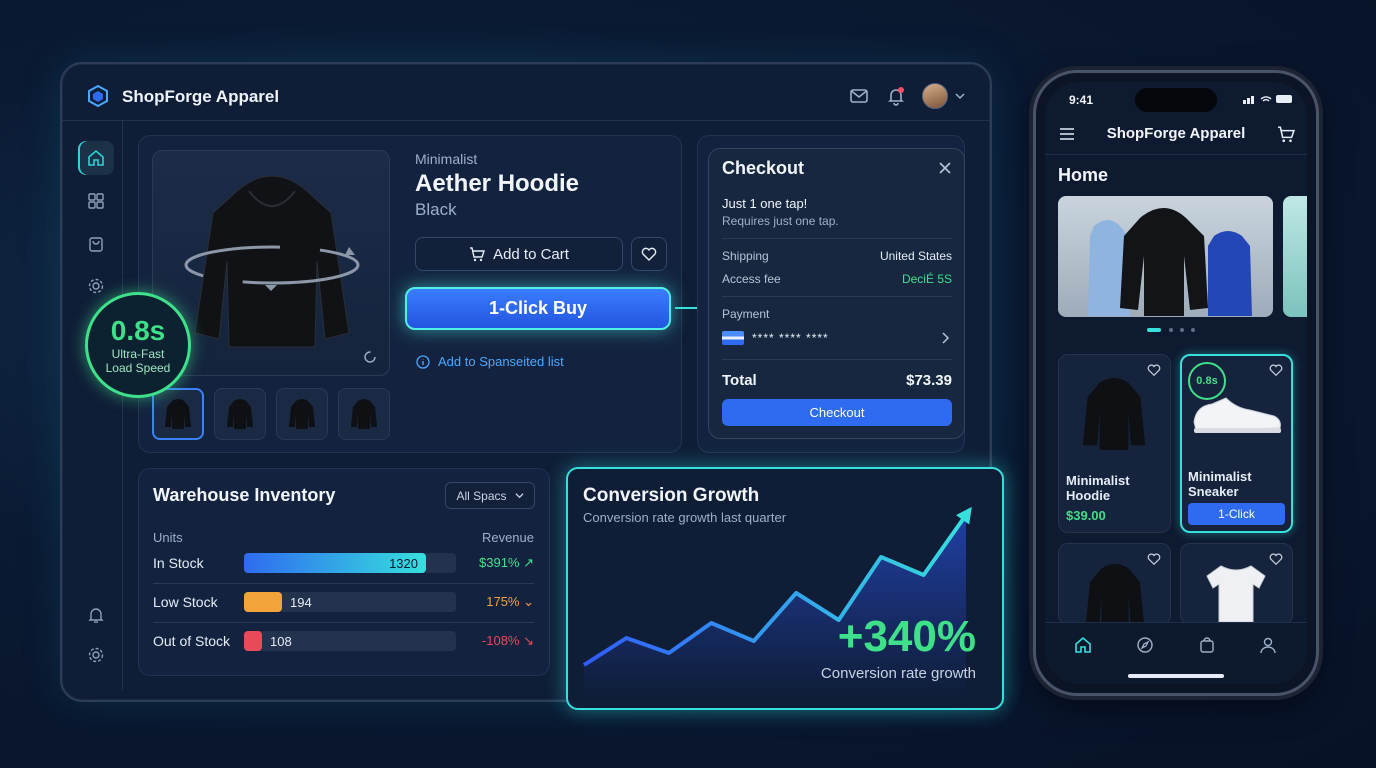  Describe the element at coordinates (765, 203) in the screenshot. I see `checkout-headline: Just 1 one tap!` at that location.